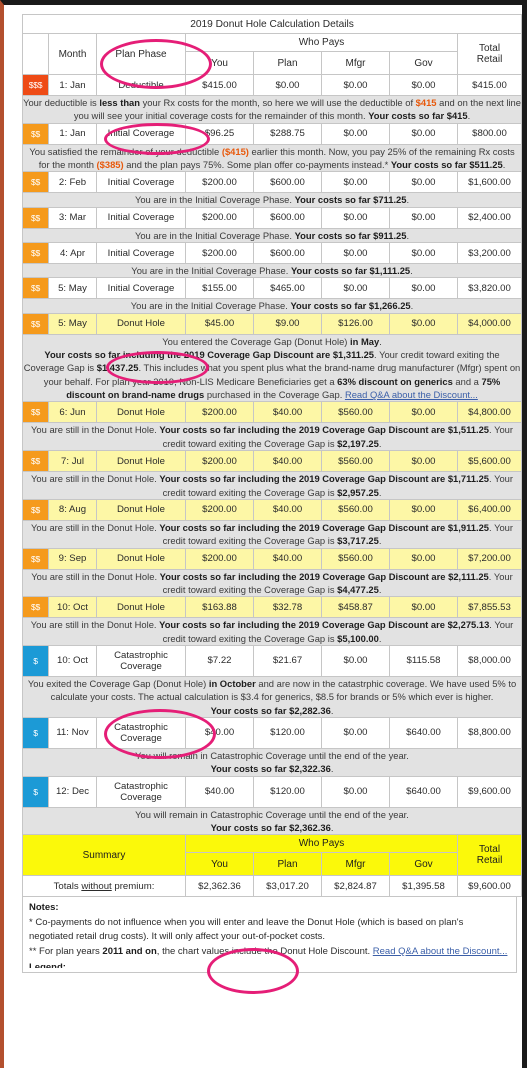 The width and height of the screenshot is (527, 1068). What do you see at coordinates (489, 133) in the screenshot?
I see `row-total-retail-amount: $800.00` at bounding box center [489, 133].